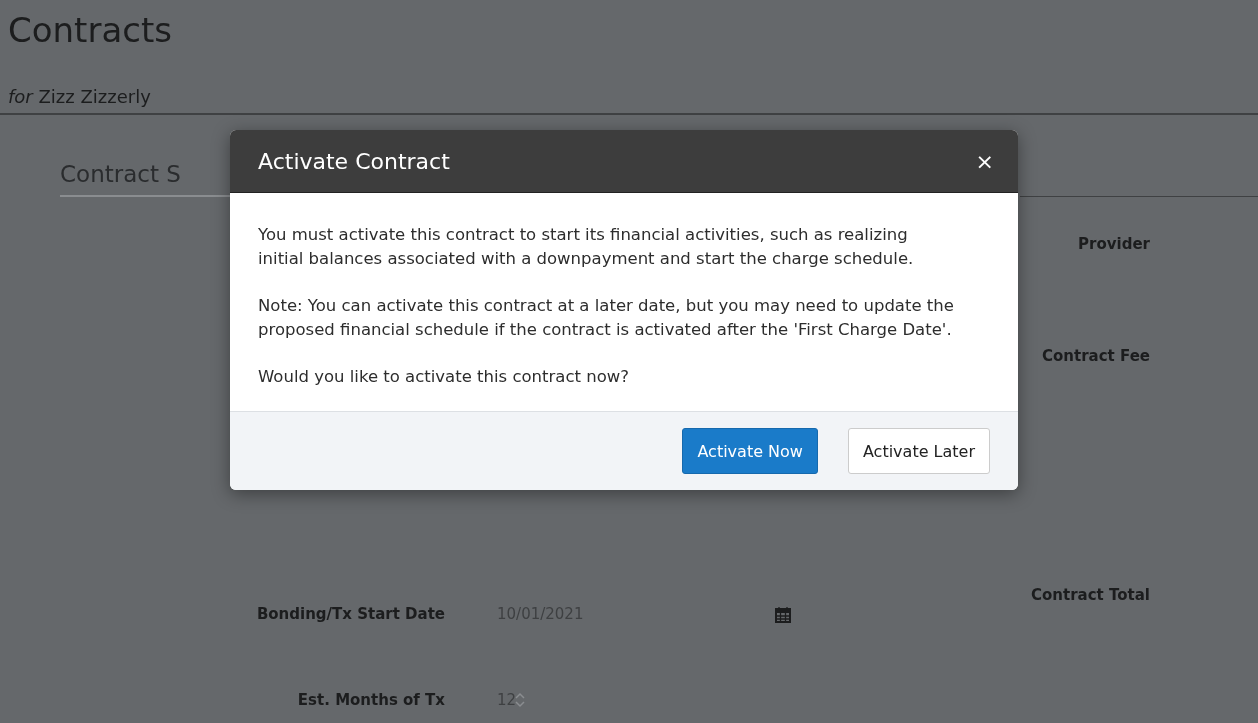 The width and height of the screenshot is (1258, 723). Describe the element at coordinates (750, 451) in the screenshot. I see `activate-now-button: Activate Now` at that location.